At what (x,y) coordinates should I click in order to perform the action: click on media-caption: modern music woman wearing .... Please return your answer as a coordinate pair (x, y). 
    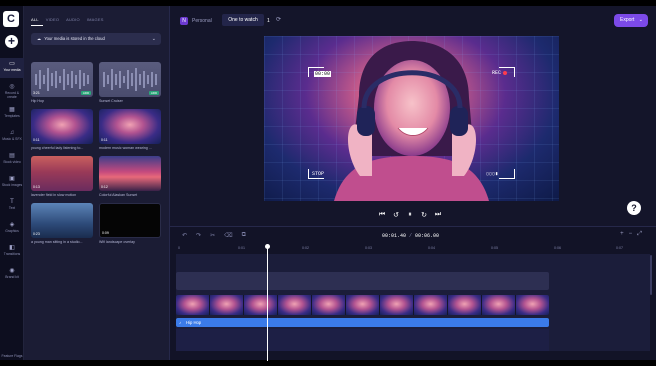
    Looking at the image, I should click on (125, 148).